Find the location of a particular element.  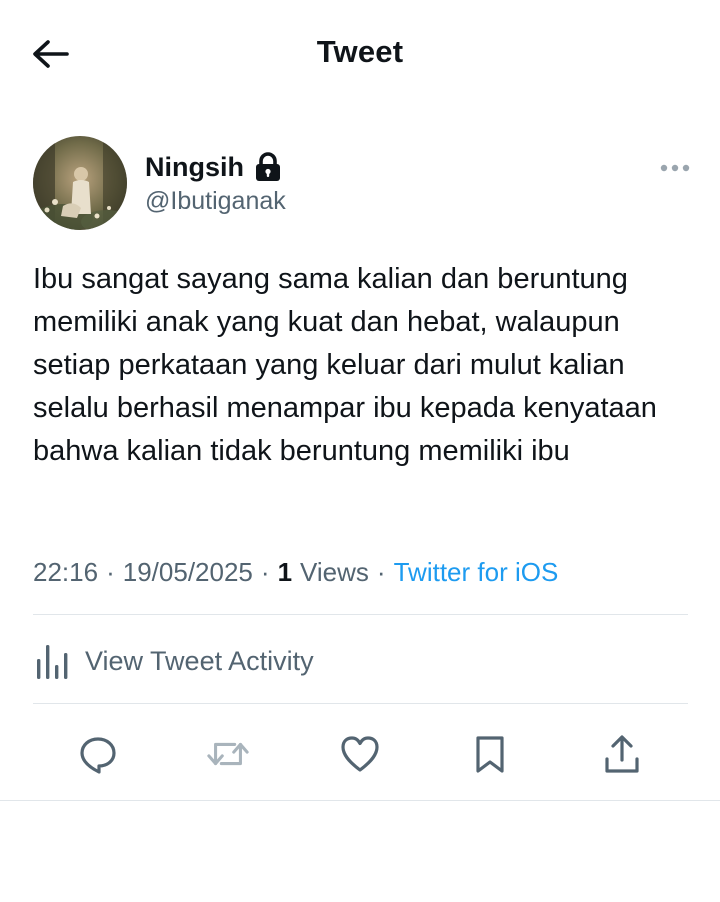

tweet-date: 19/05/2025 is located at coordinates (188, 572).